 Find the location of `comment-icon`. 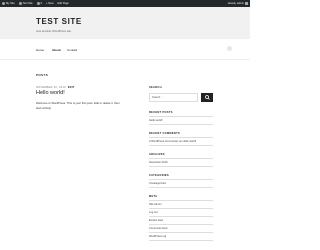

comment-icon is located at coordinates (38, 3).